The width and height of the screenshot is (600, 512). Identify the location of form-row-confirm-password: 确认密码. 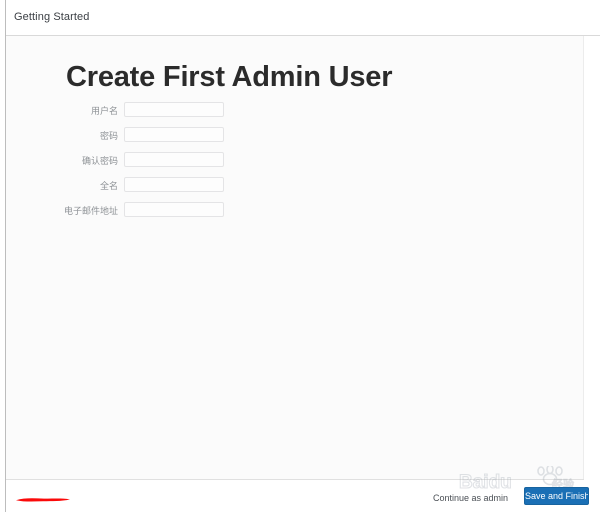
(295, 164).